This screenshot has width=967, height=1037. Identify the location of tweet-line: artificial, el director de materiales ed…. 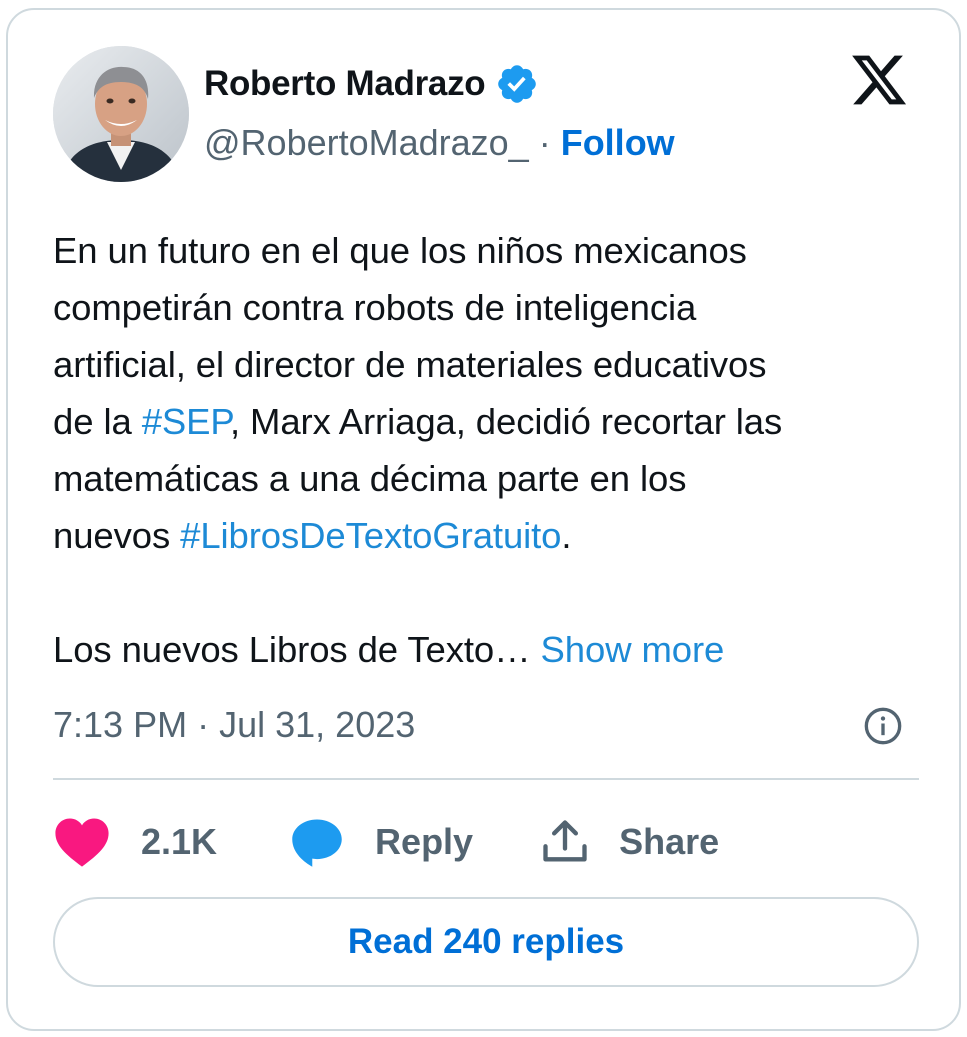
(488, 364).